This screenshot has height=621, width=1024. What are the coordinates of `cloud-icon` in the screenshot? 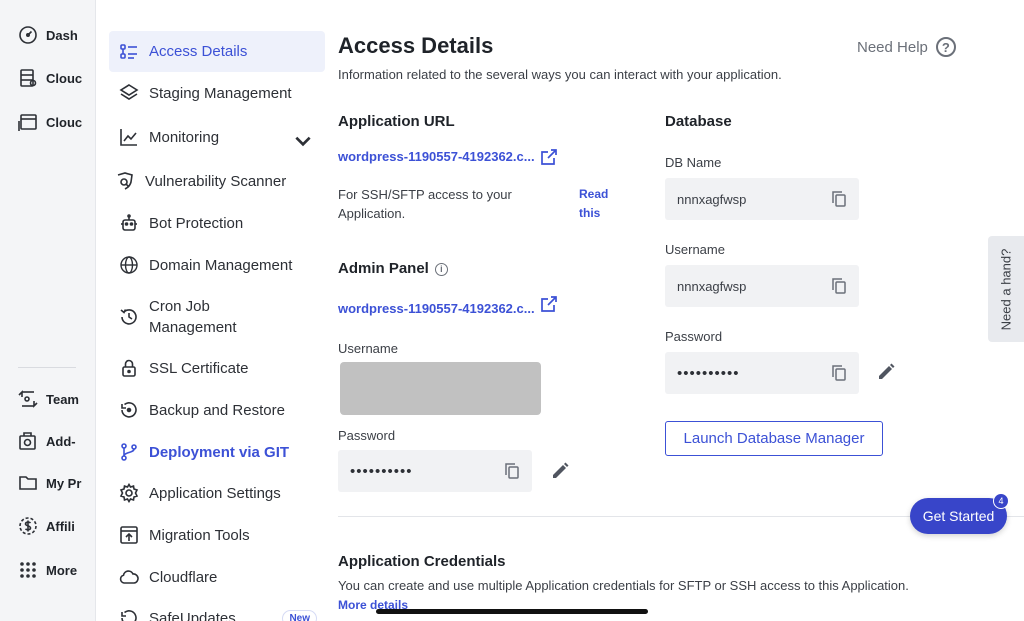 It's located at (129, 577).